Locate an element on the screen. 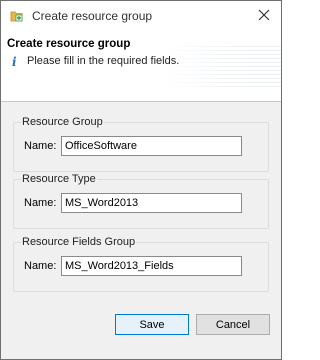 This screenshot has width=320, height=360. save-button: Save is located at coordinates (152, 324).